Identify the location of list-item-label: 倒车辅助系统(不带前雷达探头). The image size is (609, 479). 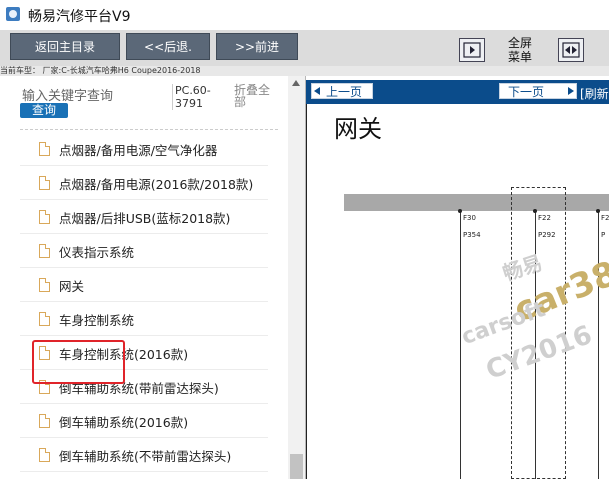
(145, 456).